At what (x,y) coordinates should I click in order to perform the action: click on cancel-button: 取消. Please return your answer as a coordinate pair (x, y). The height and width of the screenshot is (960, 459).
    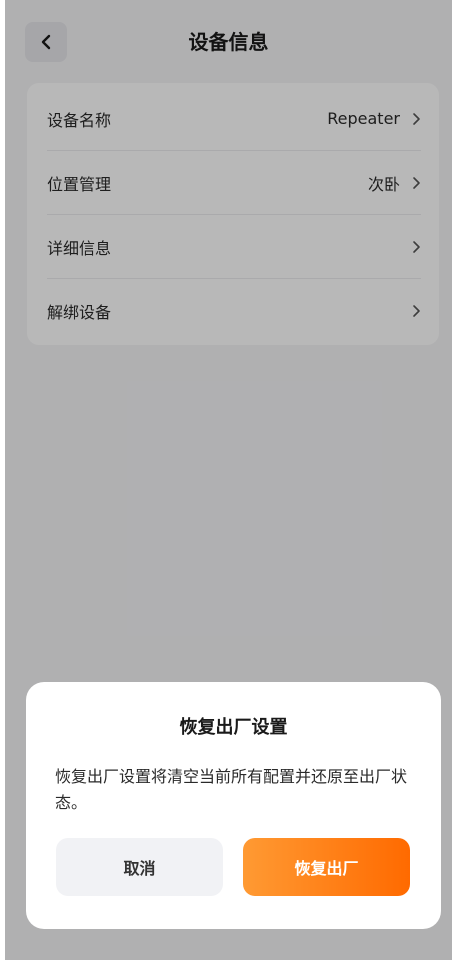
    Looking at the image, I should click on (139, 867).